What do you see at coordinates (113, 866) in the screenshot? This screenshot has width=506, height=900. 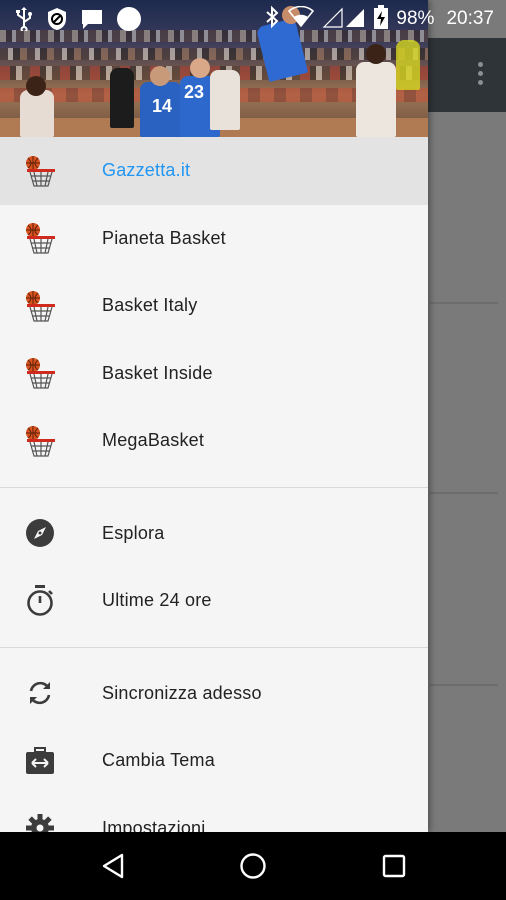 I see `back-icon` at bounding box center [113, 866].